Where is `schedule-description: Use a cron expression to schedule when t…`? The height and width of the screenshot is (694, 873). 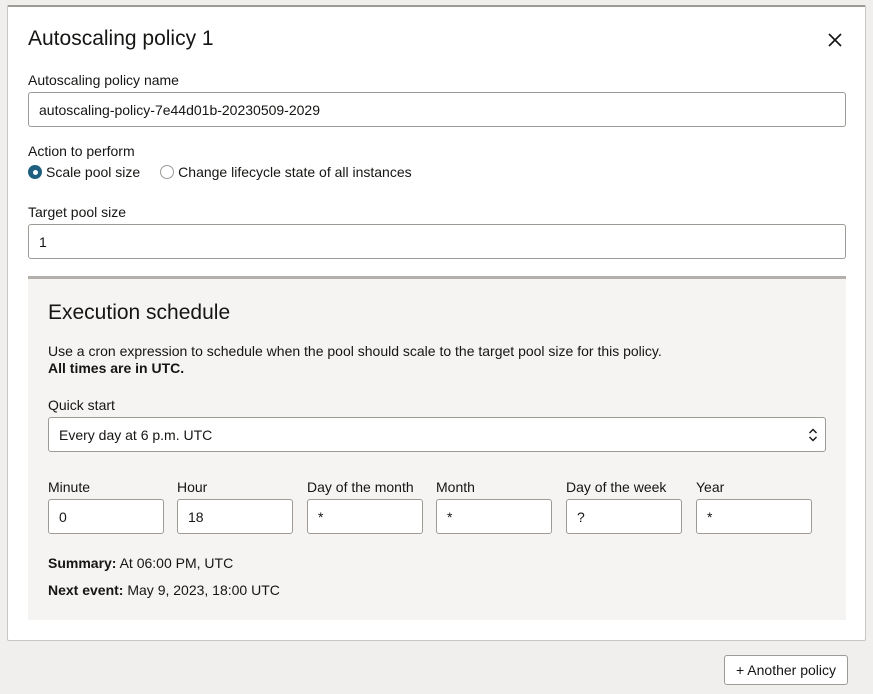 schedule-description: Use a cron expression to schedule when t… is located at coordinates (355, 360).